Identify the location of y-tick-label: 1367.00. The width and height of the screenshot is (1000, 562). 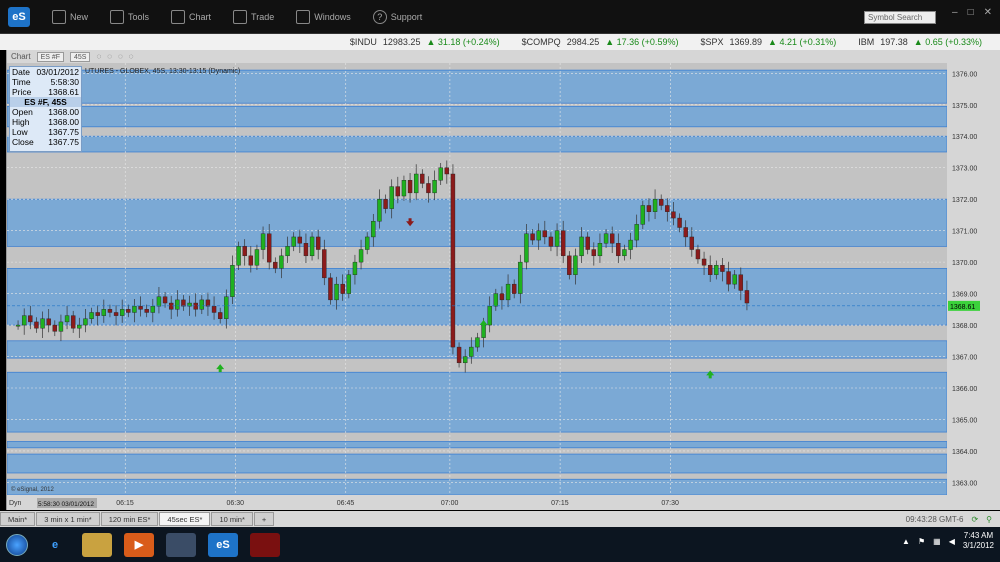
(964, 358).